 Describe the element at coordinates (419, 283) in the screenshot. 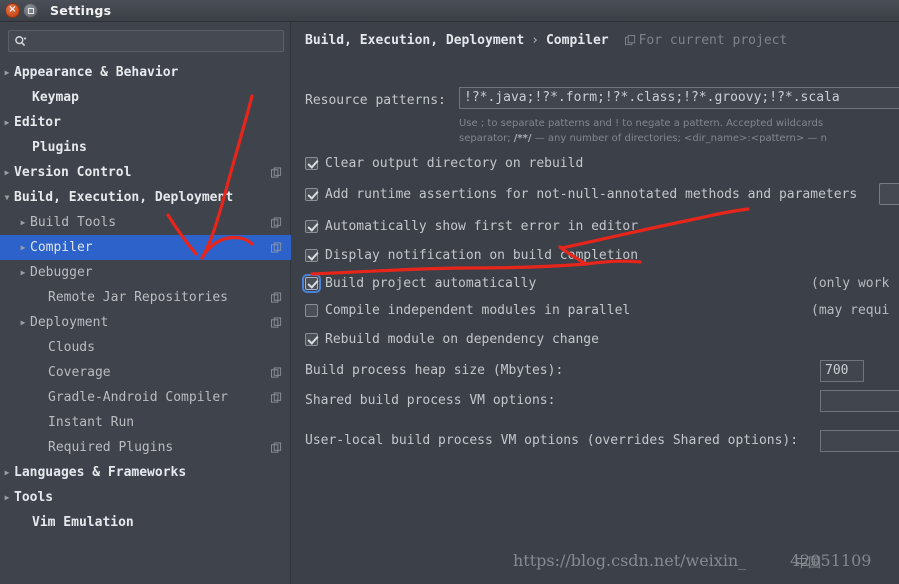

I see `checkbox-build-project-automatically: Build project automatically` at that location.